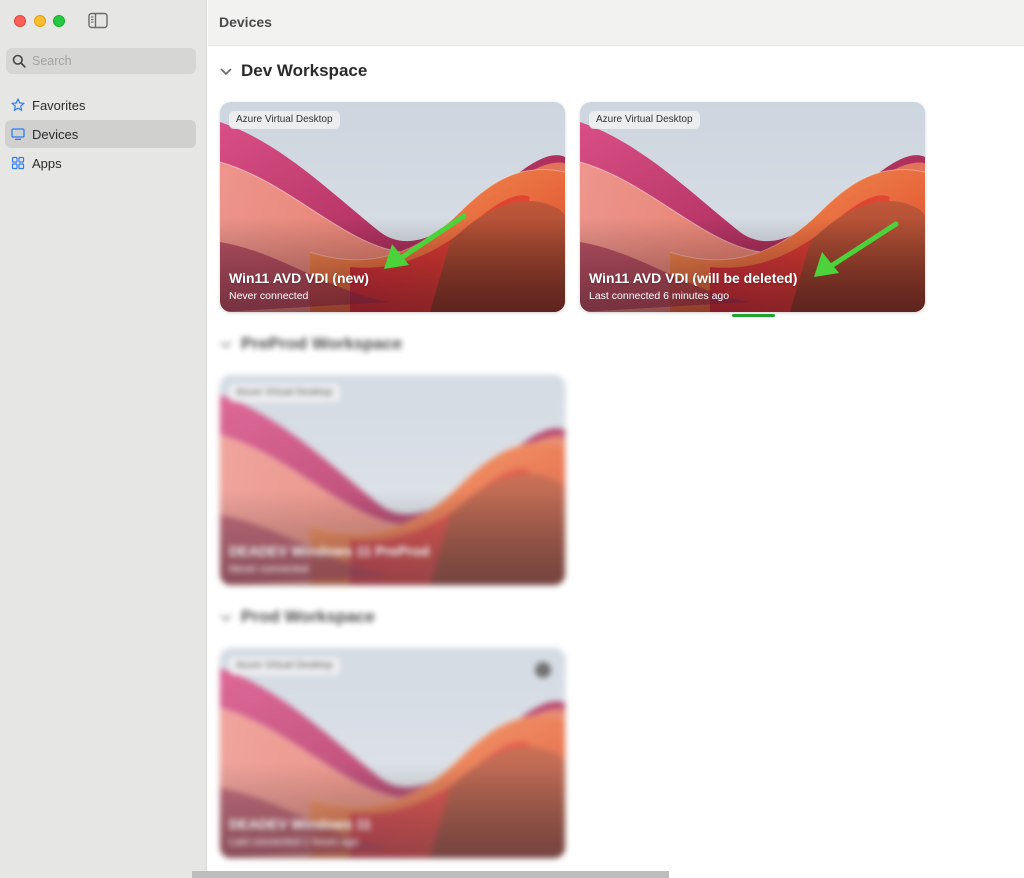  What do you see at coordinates (753, 315) in the screenshot?
I see `selection-indicator` at bounding box center [753, 315].